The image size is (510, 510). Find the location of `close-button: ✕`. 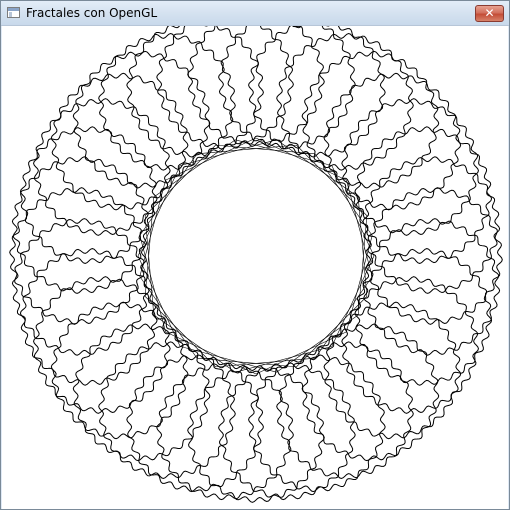

close-button: ✕ is located at coordinates (489, 13).